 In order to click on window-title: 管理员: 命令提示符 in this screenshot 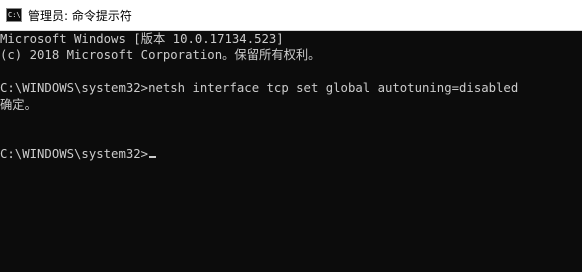, I will do `click(80, 15)`.